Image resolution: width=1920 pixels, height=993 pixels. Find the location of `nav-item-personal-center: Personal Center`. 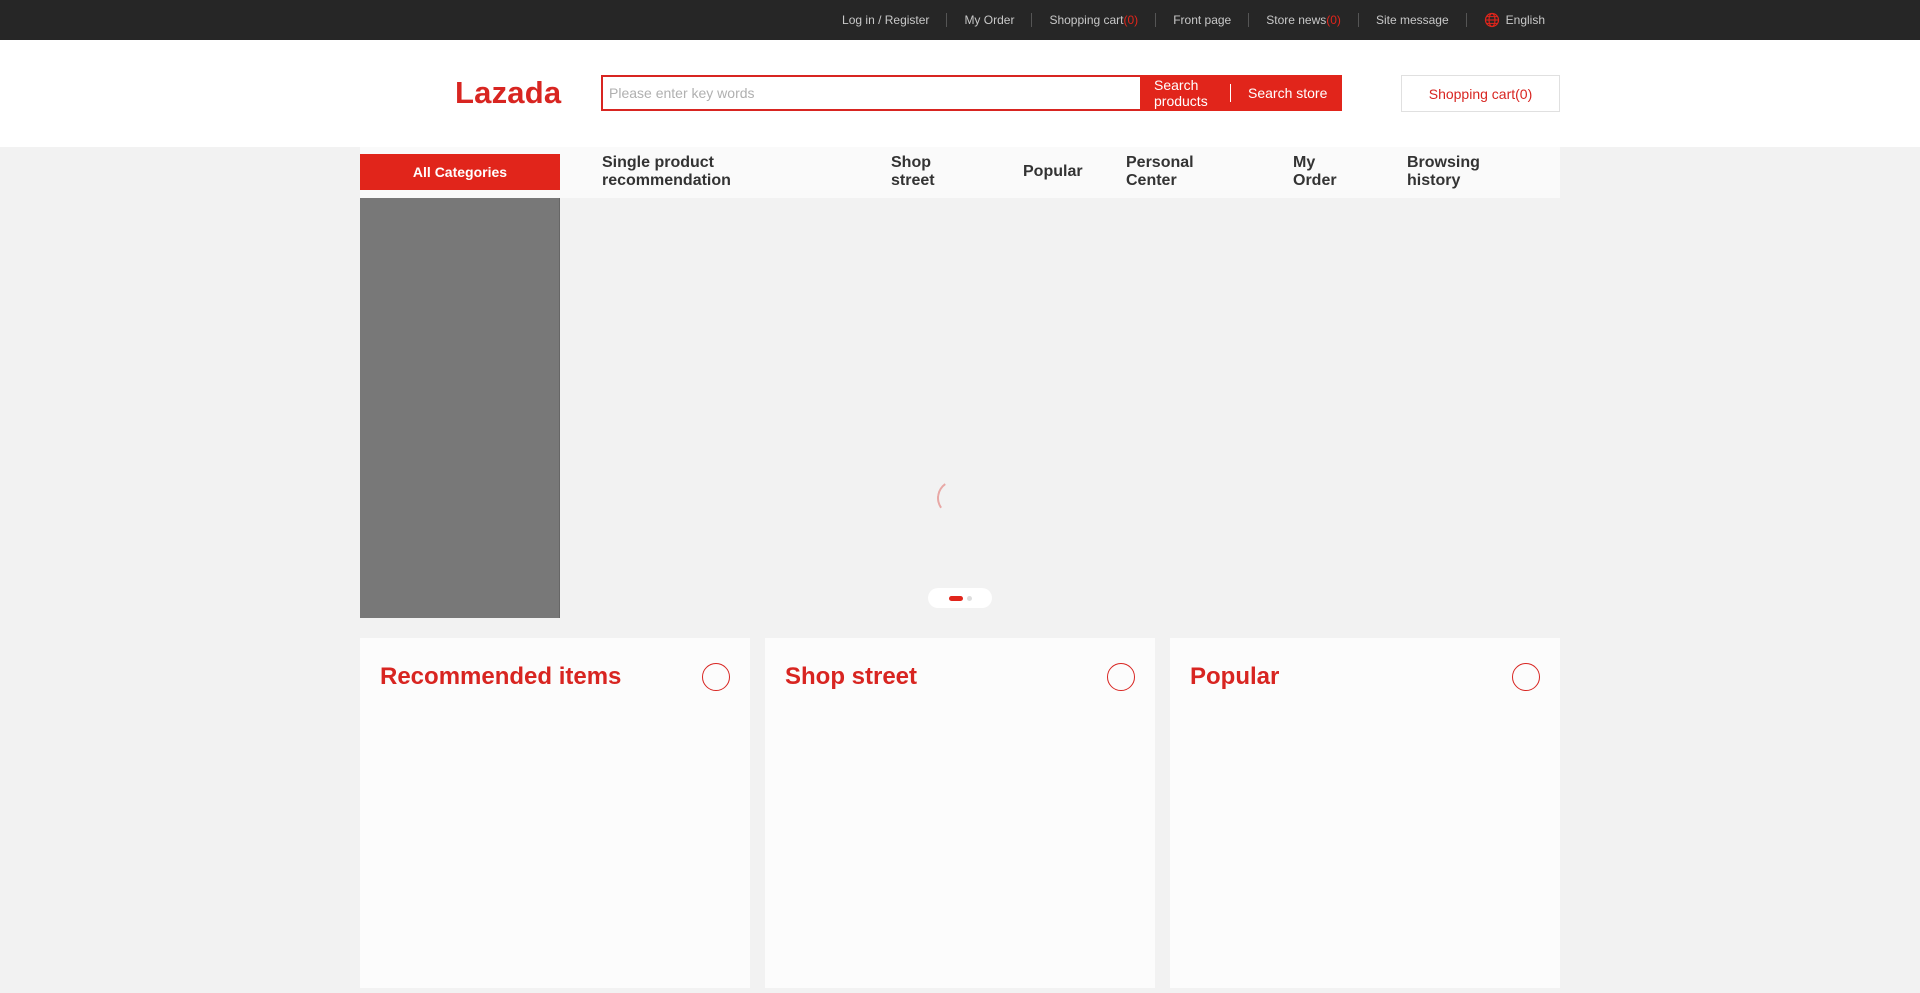

nav-item-personal-center: Personal Center is located at coordinates (1166, 172).